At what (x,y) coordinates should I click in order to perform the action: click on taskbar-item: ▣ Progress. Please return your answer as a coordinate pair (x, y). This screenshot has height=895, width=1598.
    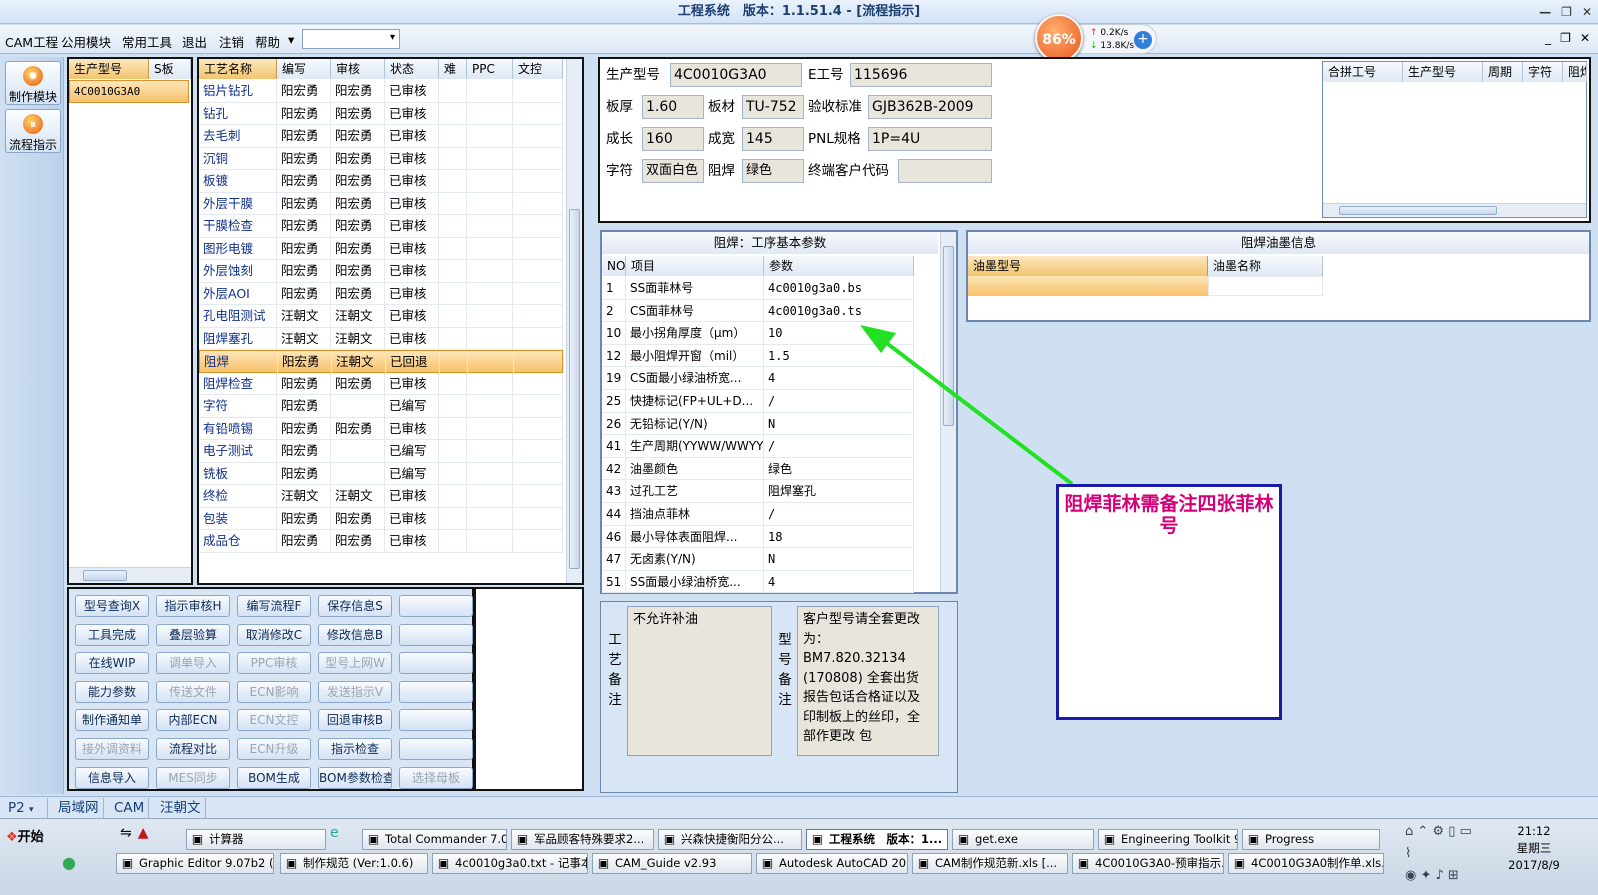
    Looking at the image, I should click on (1311, 839).